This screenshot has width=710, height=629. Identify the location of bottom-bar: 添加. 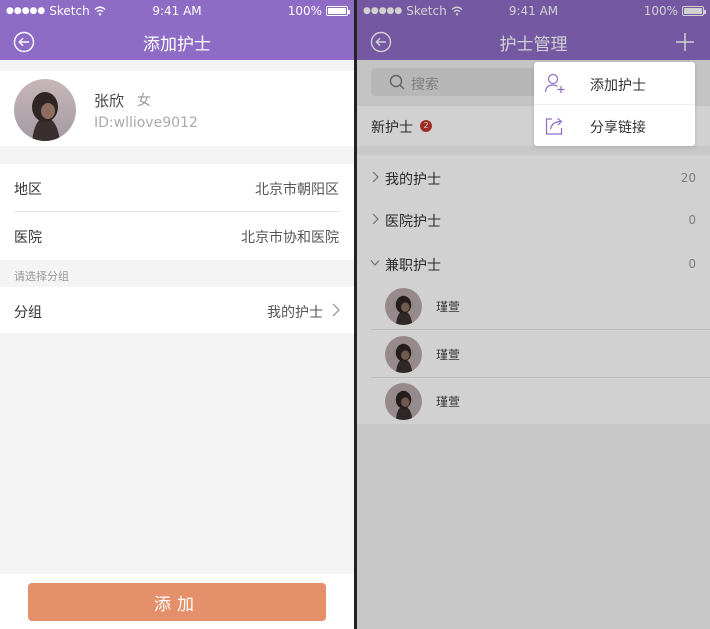
(177, 601).